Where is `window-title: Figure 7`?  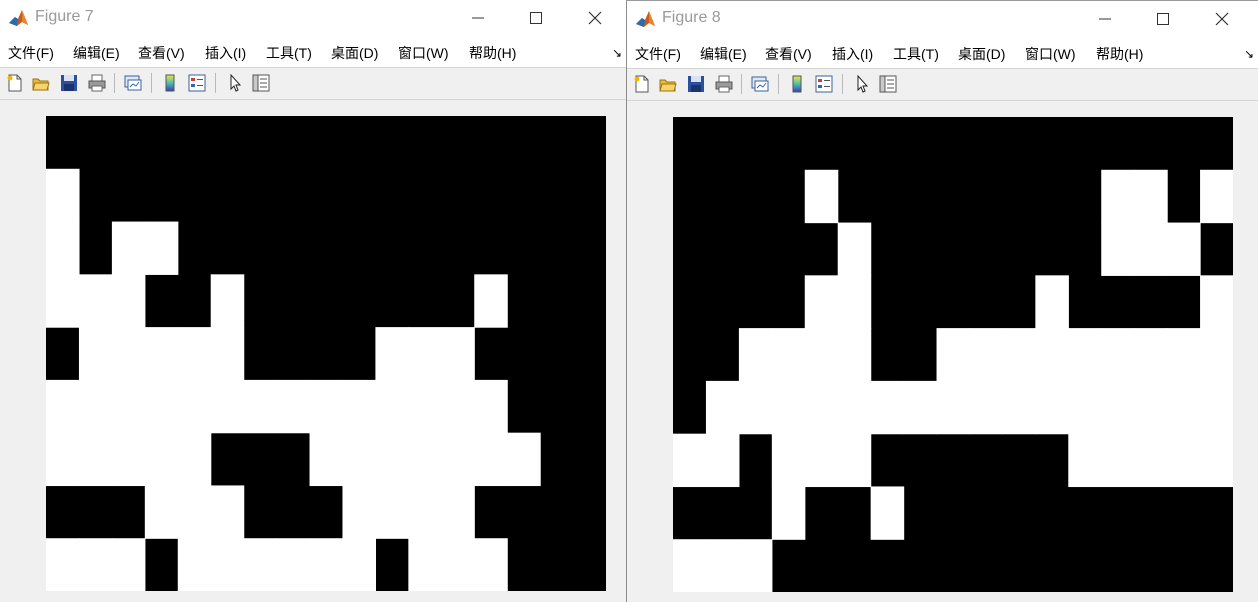
window-title: Figure 7 is located at coordinates (64, 16).